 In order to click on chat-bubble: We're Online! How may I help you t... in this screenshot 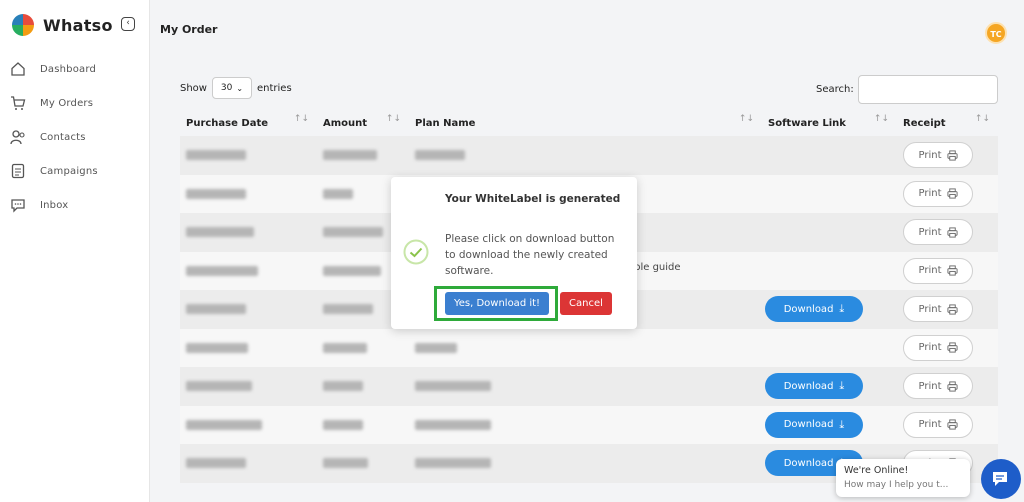, I will do `click(903, 478)`.